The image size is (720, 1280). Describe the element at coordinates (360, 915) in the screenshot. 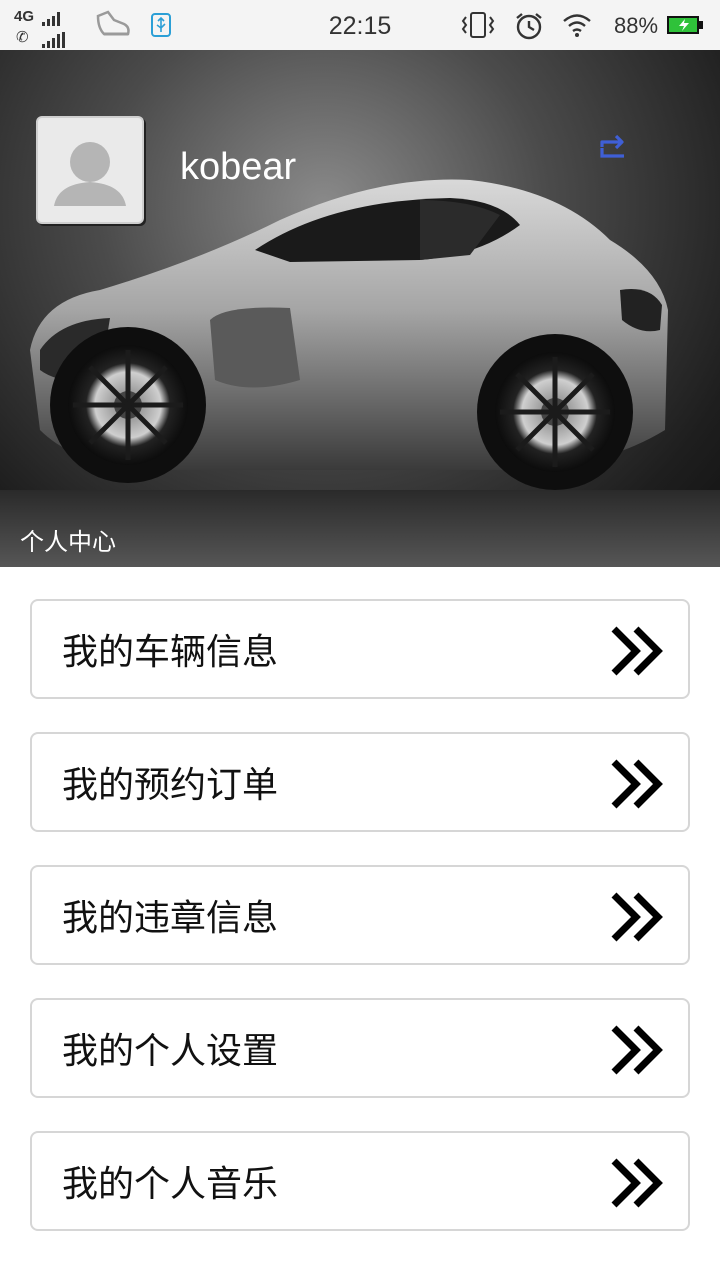

I see `menu-item-violations: 我的违章信息` at that location.